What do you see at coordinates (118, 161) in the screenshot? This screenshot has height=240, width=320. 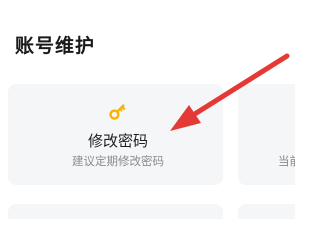 I see `change-password-subtitle: 建议定期修改密码` at bounding box center [118, 161].